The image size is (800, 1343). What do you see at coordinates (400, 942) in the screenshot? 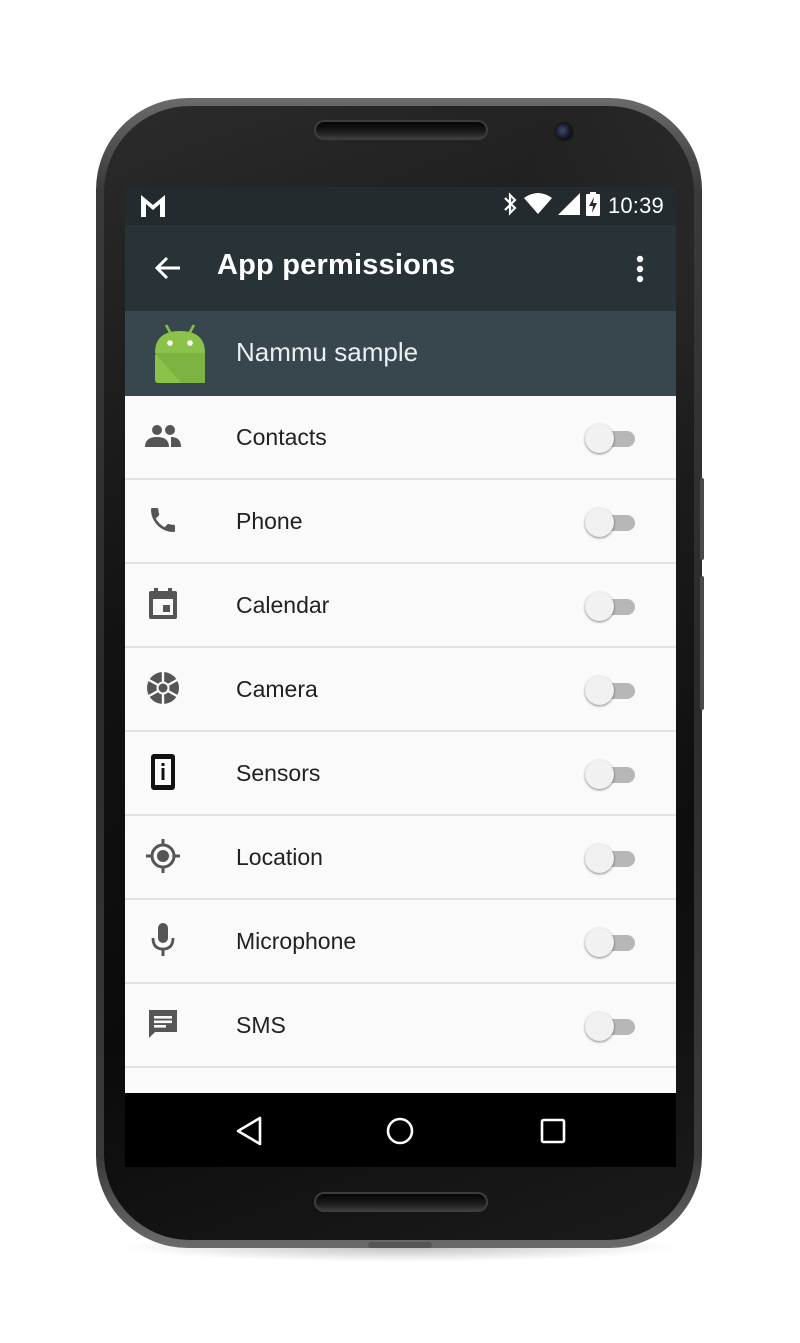
I see `permission-row-microphone: Microphone` at bounding box center [400, 942].